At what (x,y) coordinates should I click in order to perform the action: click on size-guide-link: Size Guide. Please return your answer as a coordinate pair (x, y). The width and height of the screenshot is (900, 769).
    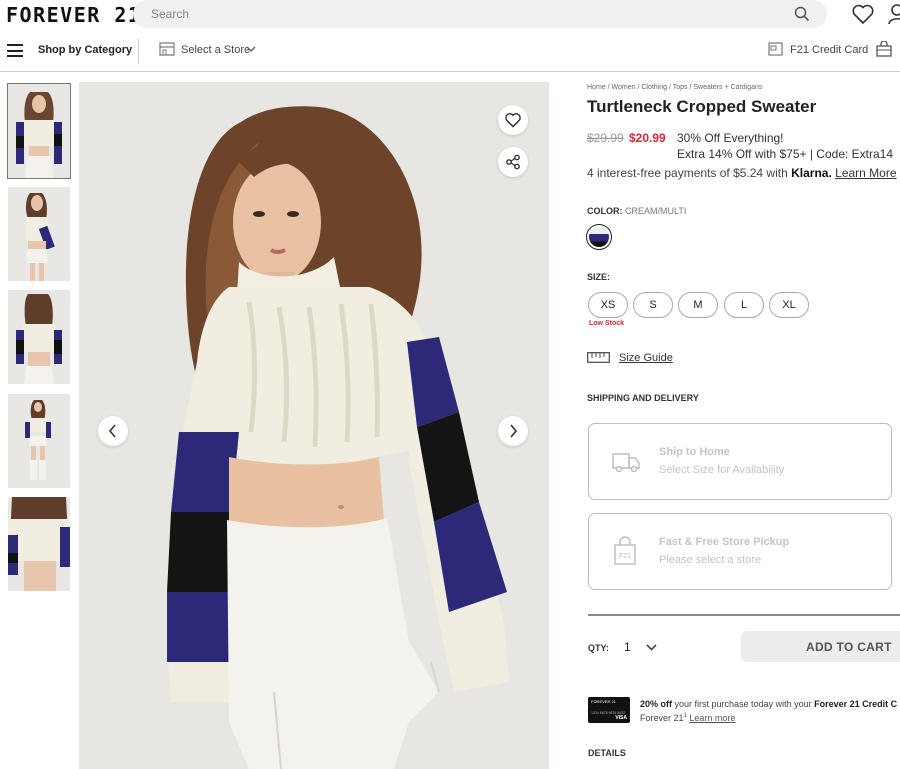
    Looking at the image, I should click on (646, 358).